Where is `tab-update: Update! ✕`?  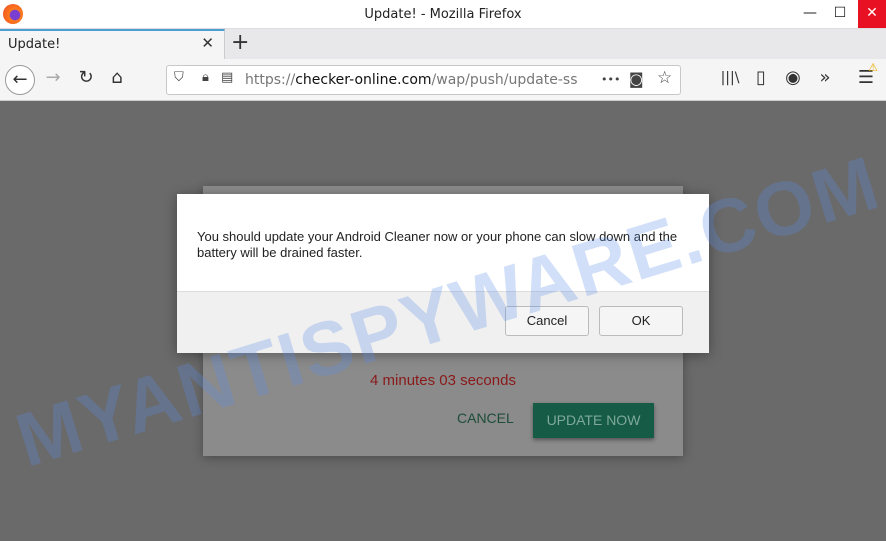
tab-update: Update! ✕ is located at coordinates (112, 44).